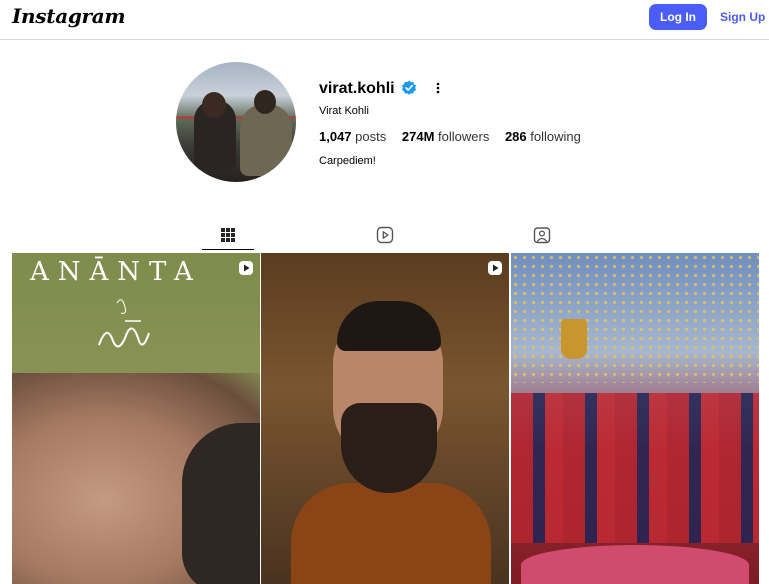  I want to click on followers-stat: 274M followers, so click(445, 136).